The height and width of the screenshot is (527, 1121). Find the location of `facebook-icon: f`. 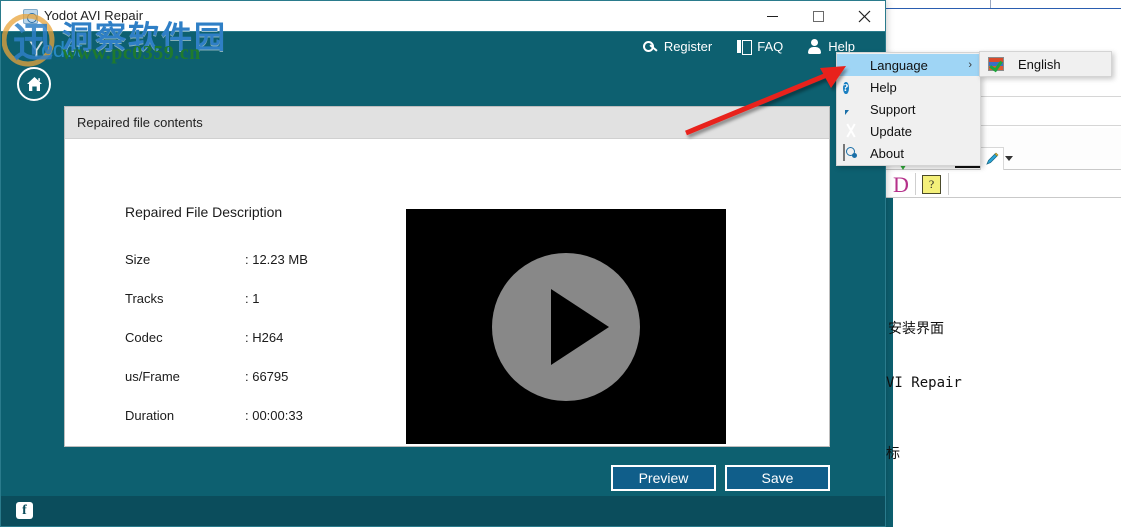

facebook-icon: f is located at coordinates (24, 510).